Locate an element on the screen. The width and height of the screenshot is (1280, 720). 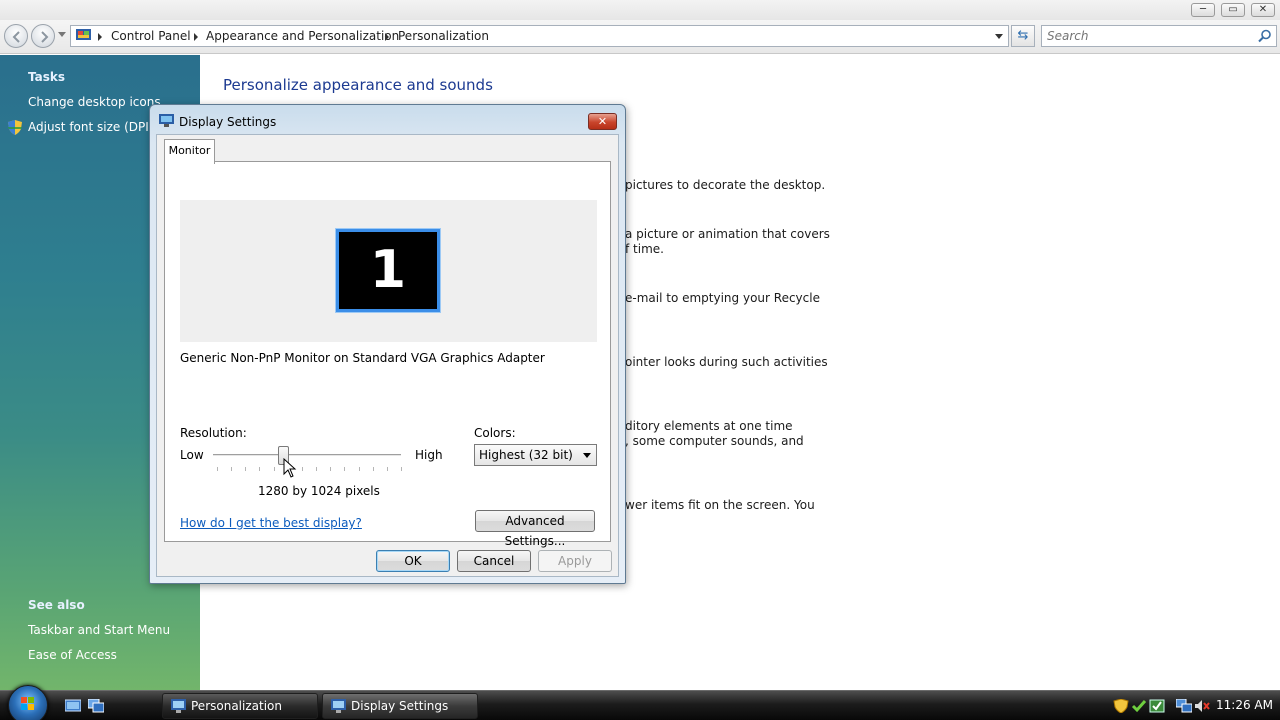
forward-button is located at coordinates (43, 36).